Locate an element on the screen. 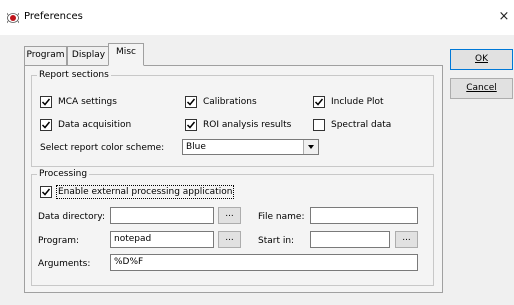  record-icon is located at coordinates (13, 18).